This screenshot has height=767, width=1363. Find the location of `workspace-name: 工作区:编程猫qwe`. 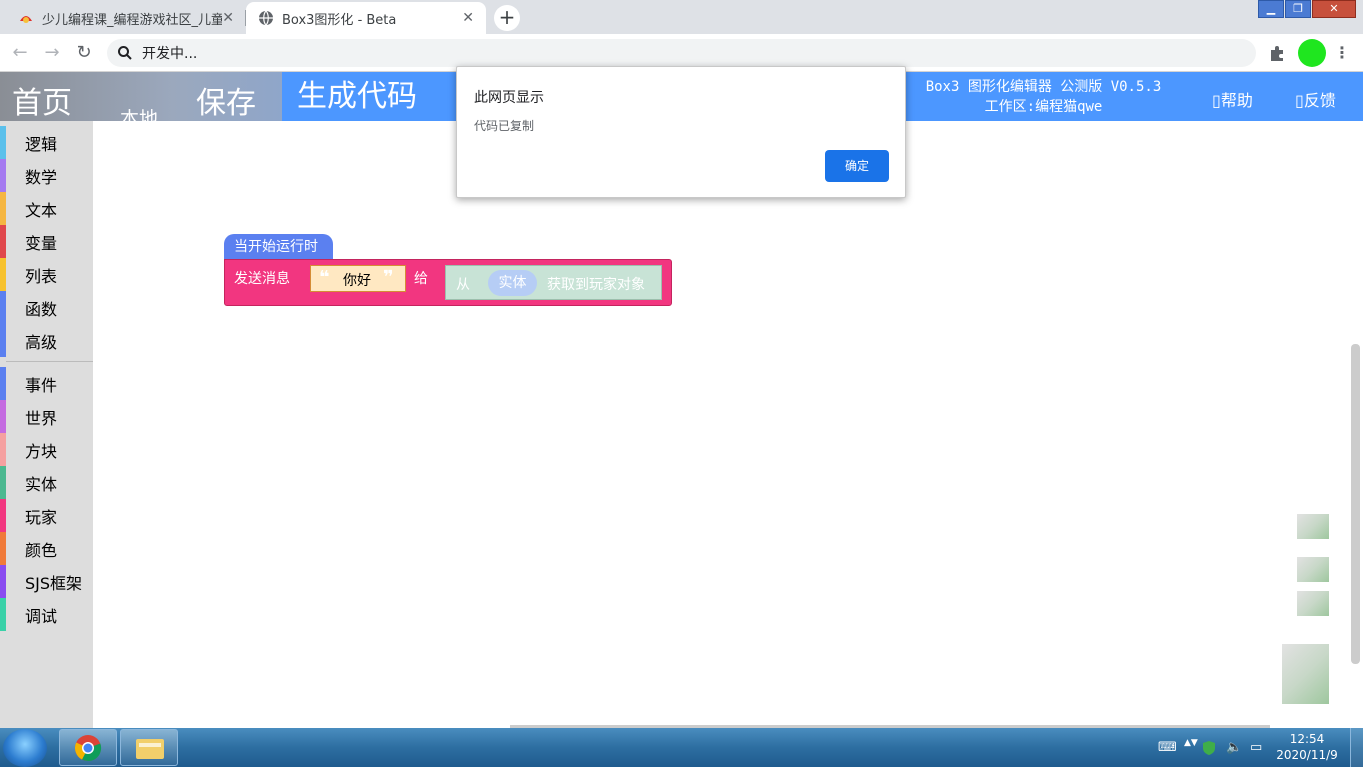

workspace-name: 工作区:编程猫qwe is located at coordinates (1043, 107).